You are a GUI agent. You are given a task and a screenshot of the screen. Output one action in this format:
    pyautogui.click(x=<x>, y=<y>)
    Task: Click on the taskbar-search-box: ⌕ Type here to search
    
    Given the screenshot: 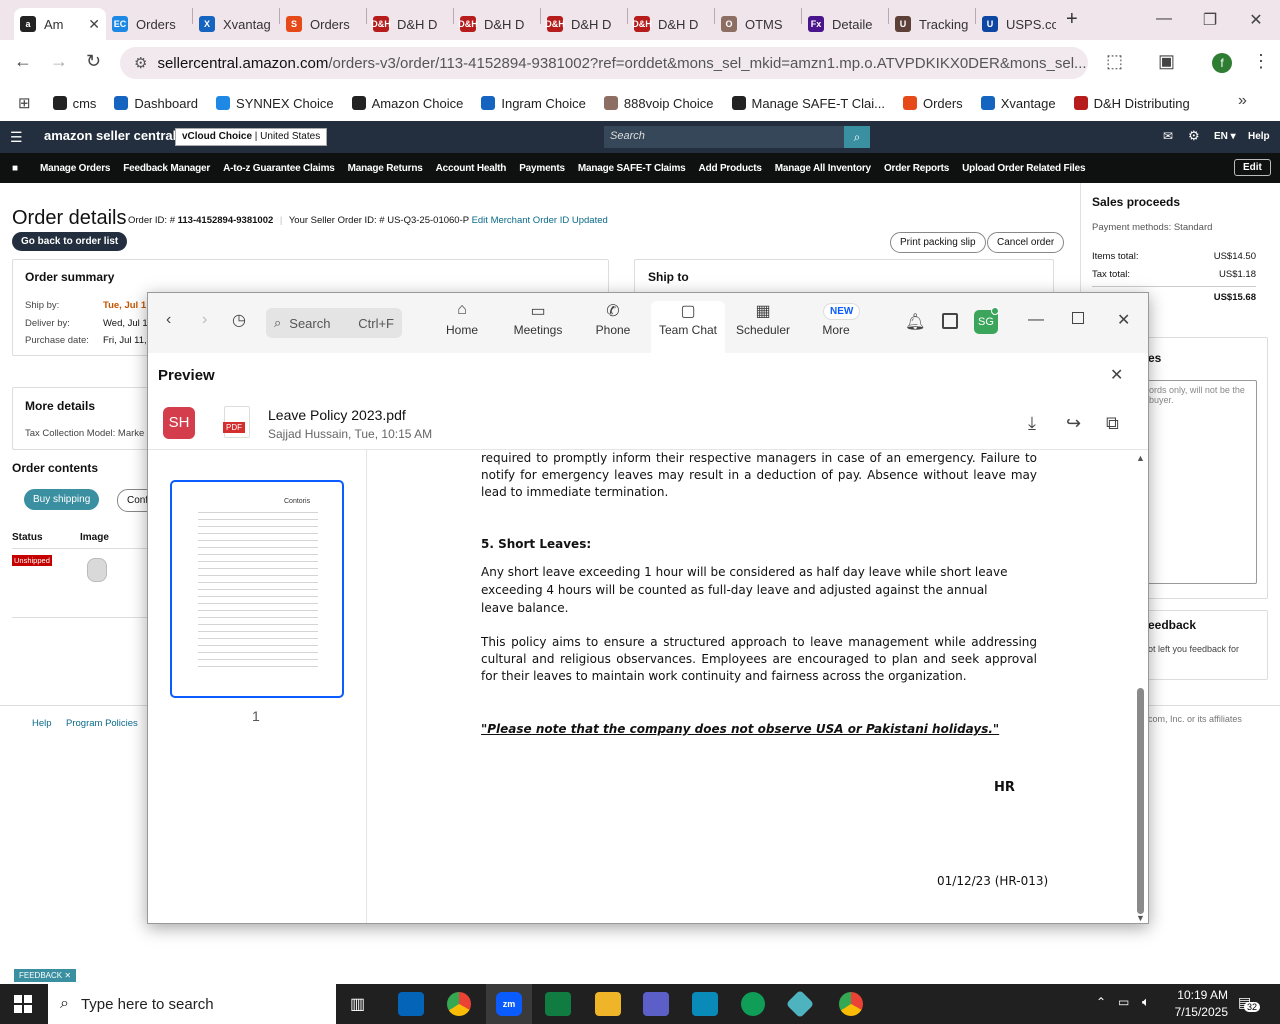 What is the action you would take?
    pyautogui.click(x=192, y=1004)
    